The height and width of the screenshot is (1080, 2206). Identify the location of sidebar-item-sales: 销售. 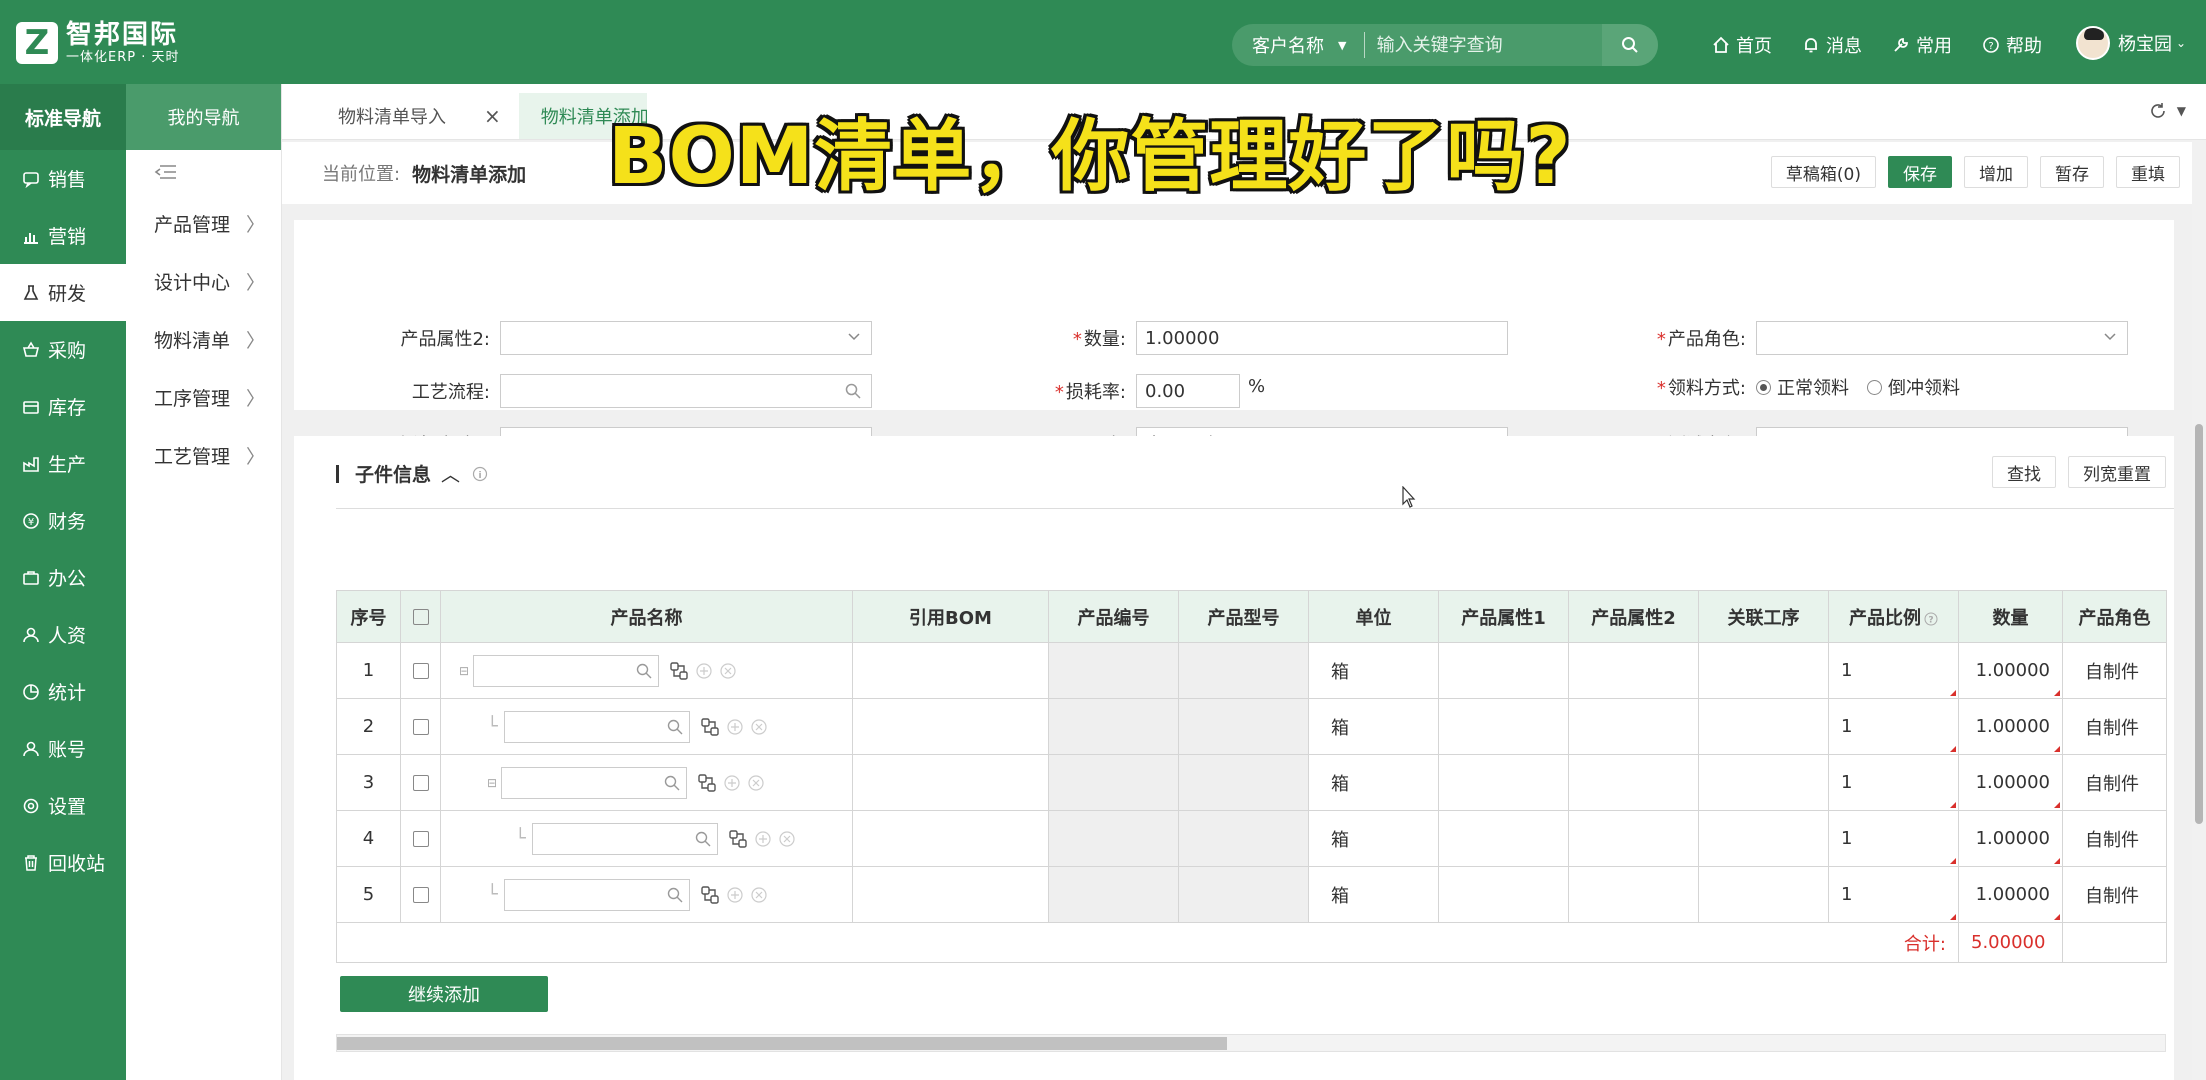
(63, 178).